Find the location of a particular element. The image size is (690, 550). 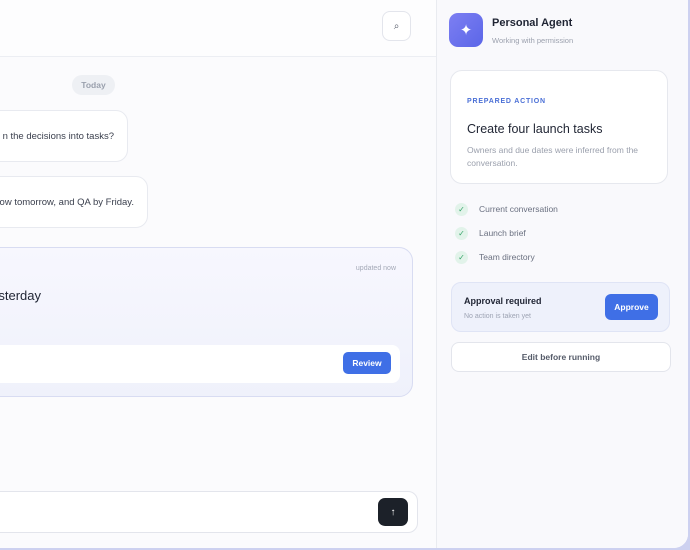

arrow-up-icon: ↑ is located at coordinates (393, 512).